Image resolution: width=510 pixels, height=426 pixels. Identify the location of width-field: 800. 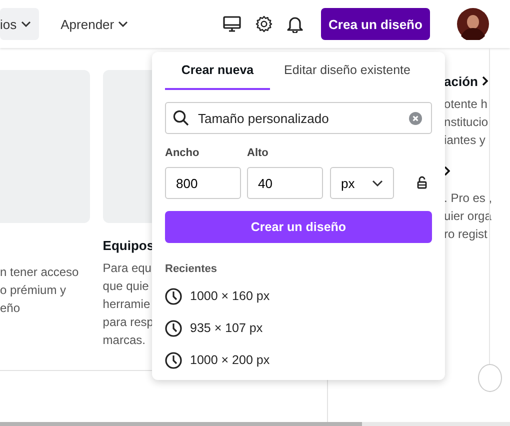
(203, 183).